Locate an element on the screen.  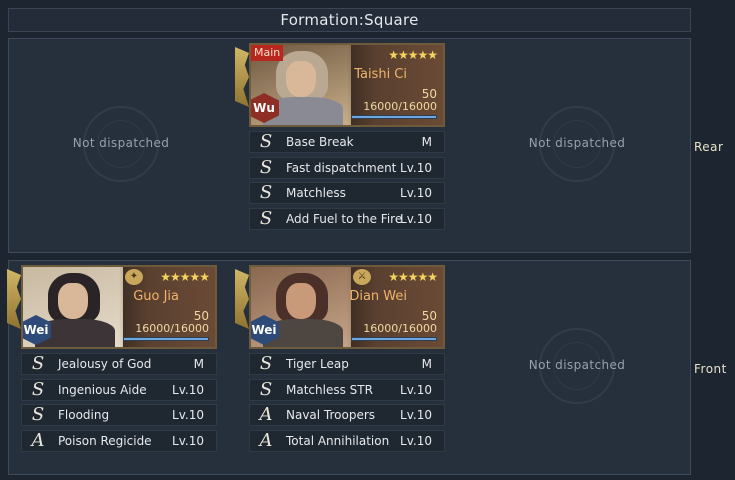
skill-row: A Naval Troopers Lv.10 is located at coordinates (347, 415).